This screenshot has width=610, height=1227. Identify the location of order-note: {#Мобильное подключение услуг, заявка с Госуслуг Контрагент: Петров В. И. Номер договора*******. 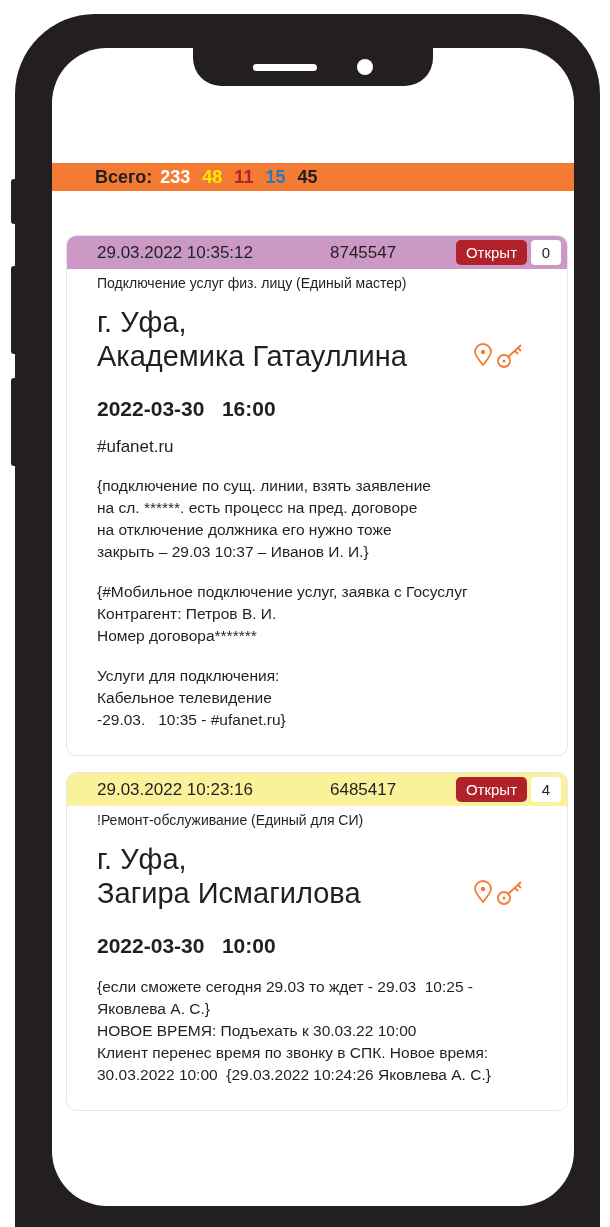
(283, 614).